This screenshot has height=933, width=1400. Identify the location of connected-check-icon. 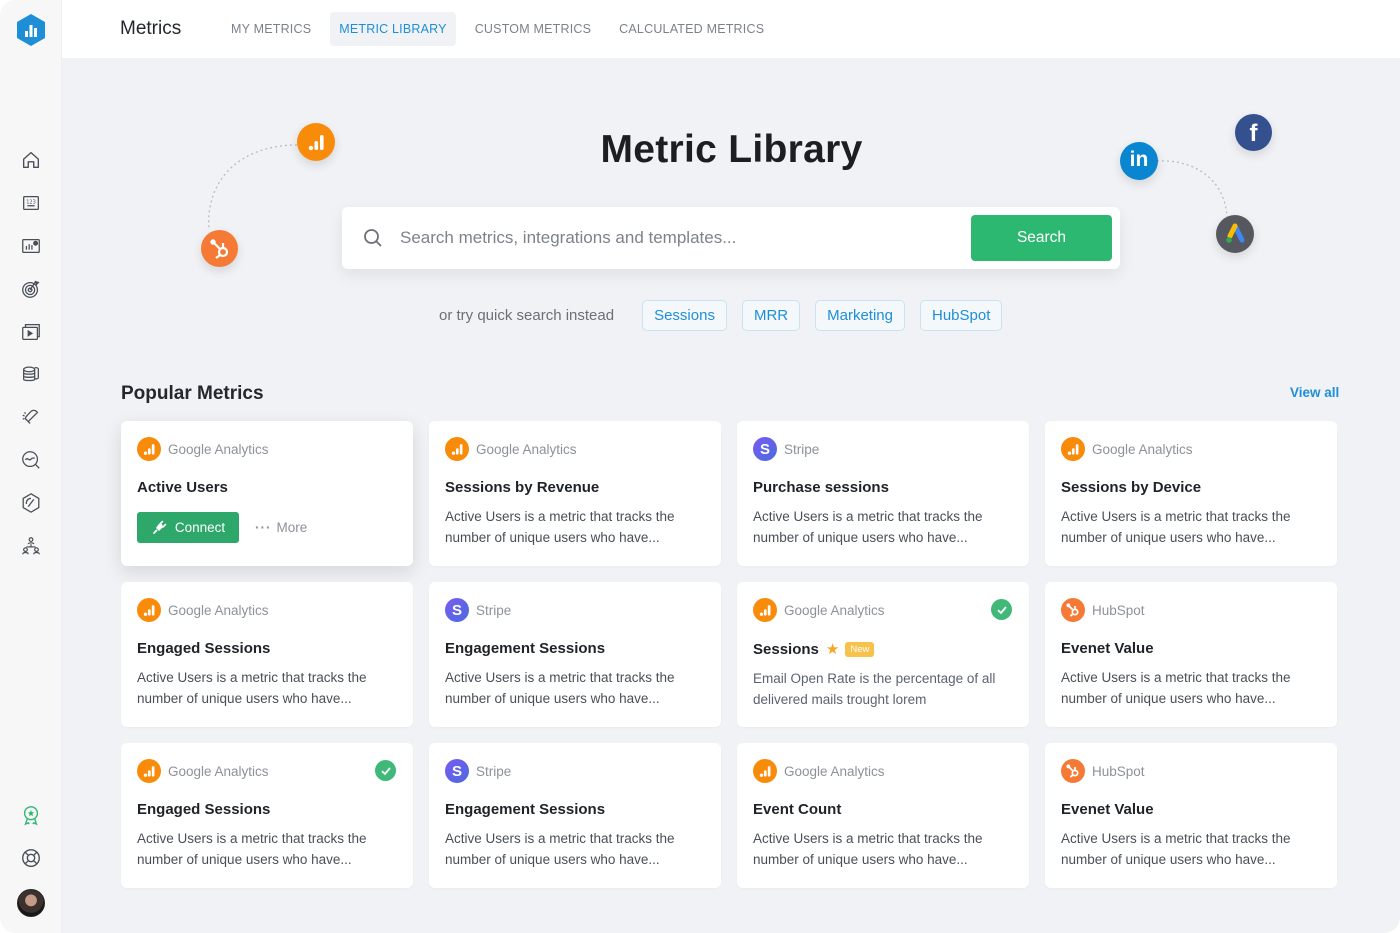
(385, 770).